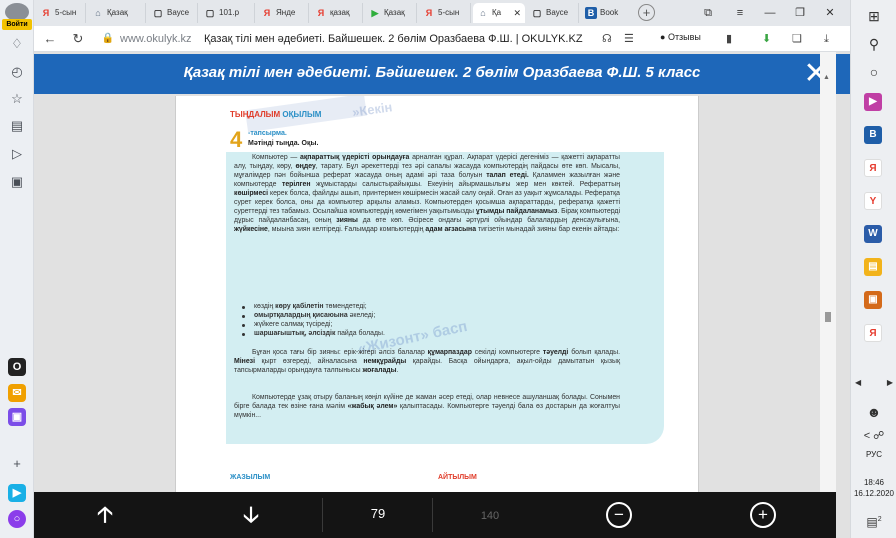 The height and width of the screenshot is (538, 896). What do you see at coordinates (17, 464) in the screenshot?
I see `plus-icon: +` at bounding box center [17, 464].